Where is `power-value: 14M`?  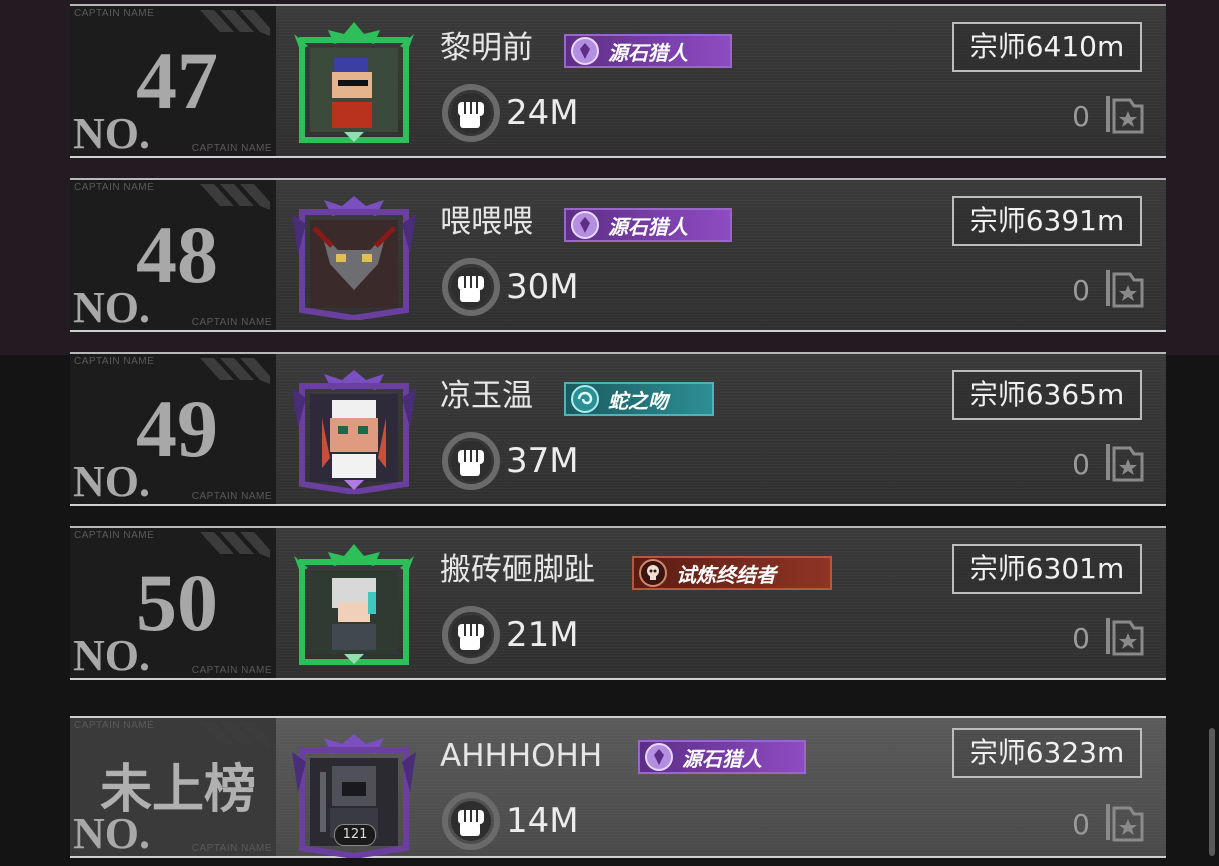
power-value: 14M is located at coordinates (542, 821).